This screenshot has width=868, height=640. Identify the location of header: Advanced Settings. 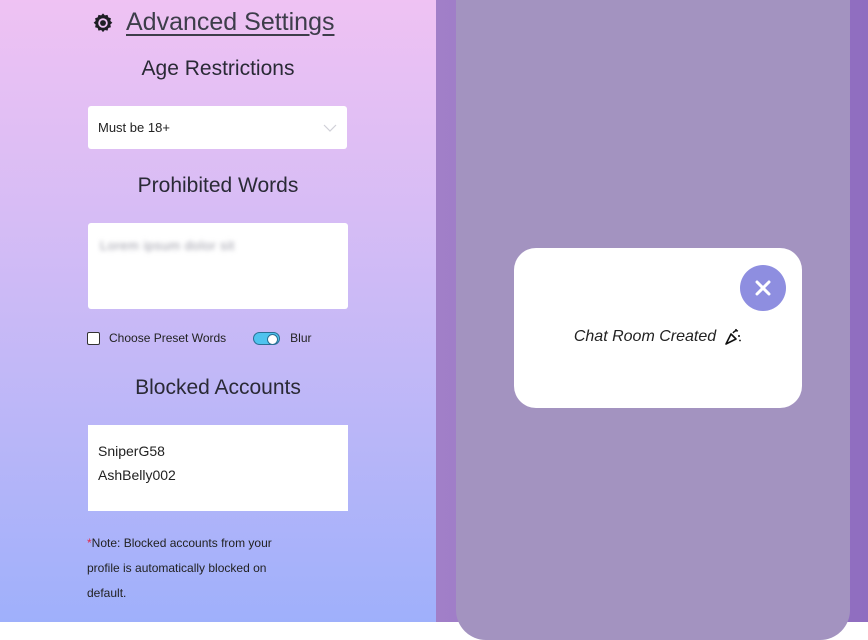
(213, 22).